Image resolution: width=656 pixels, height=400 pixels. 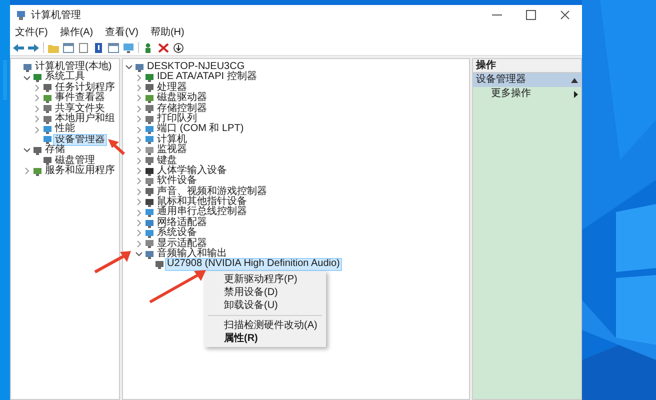 What do you see at coordinates (527, 66) in the screenshot?
I see `pane-header: 操作` at bounding box center [527, 66].